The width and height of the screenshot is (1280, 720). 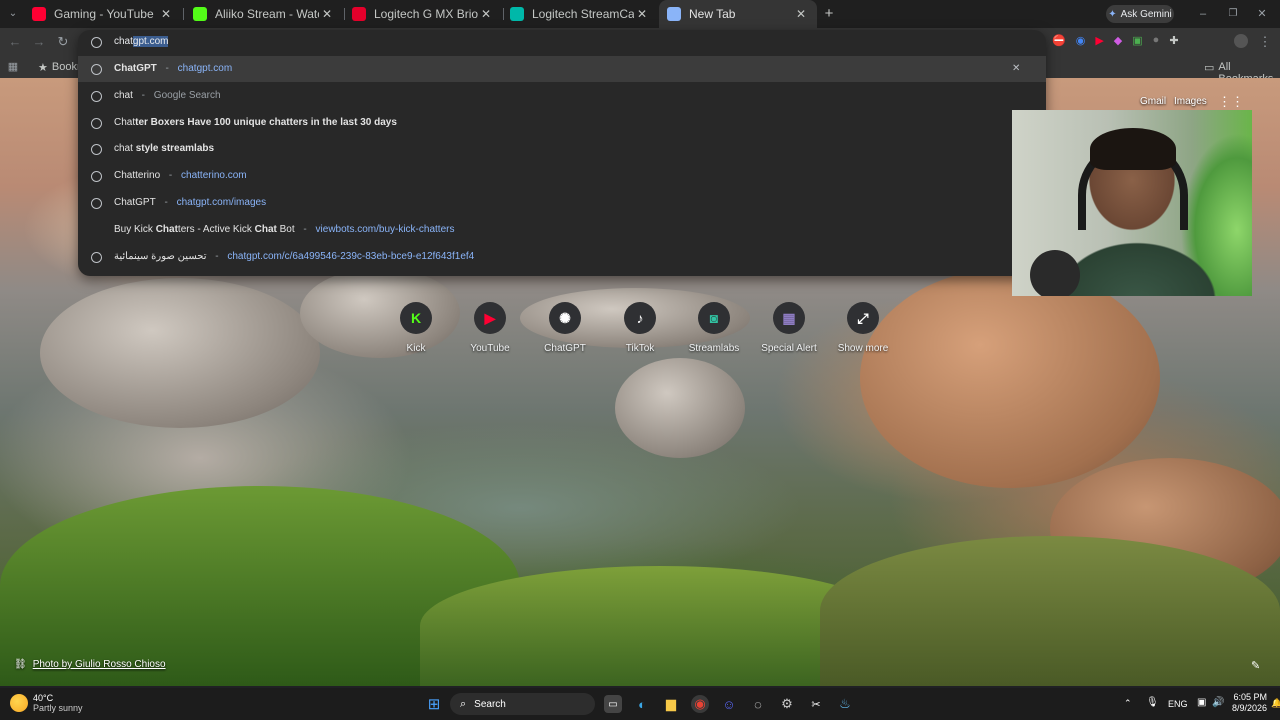 What do you see at coordinates (1118, 40) in the screenshot?
I see `extension-purple-icon: ◆` at bounding box center [1118, 40].